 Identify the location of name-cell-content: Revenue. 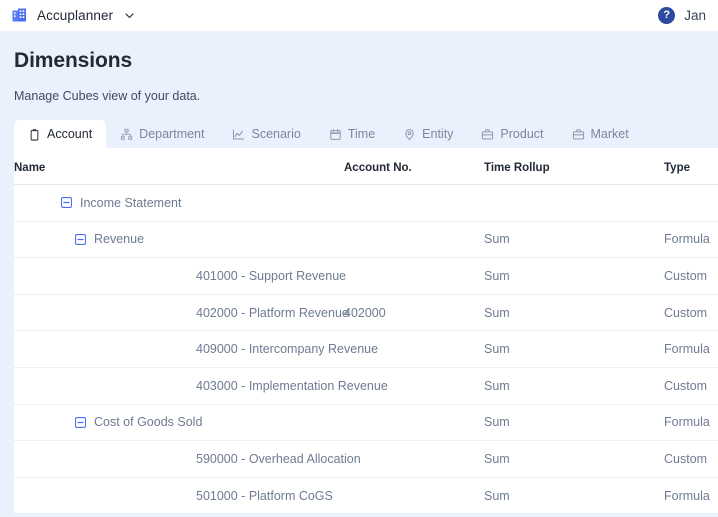
(179, 240).